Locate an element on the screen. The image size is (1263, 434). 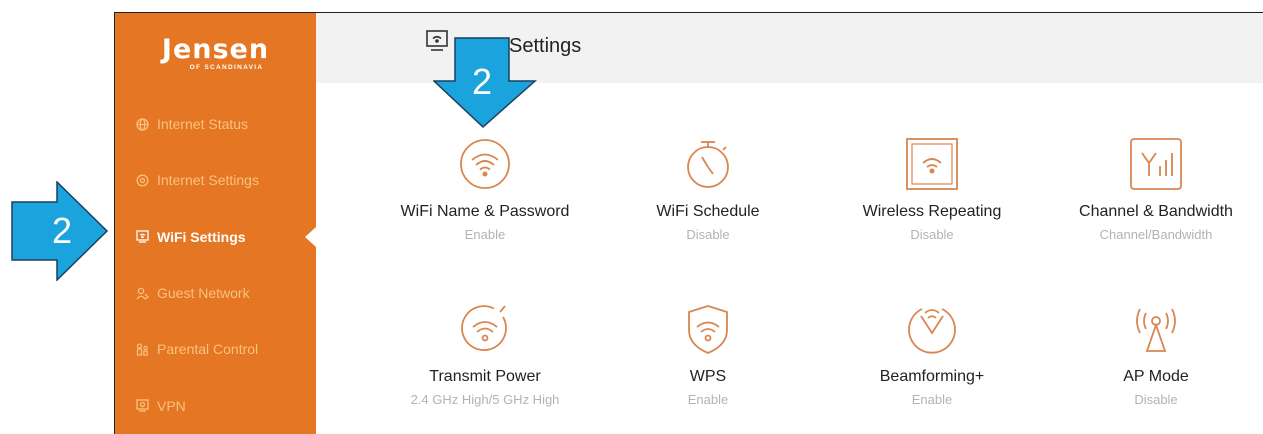
sidebar-item-label: Internet Settings is located at coordinates (208, 180).